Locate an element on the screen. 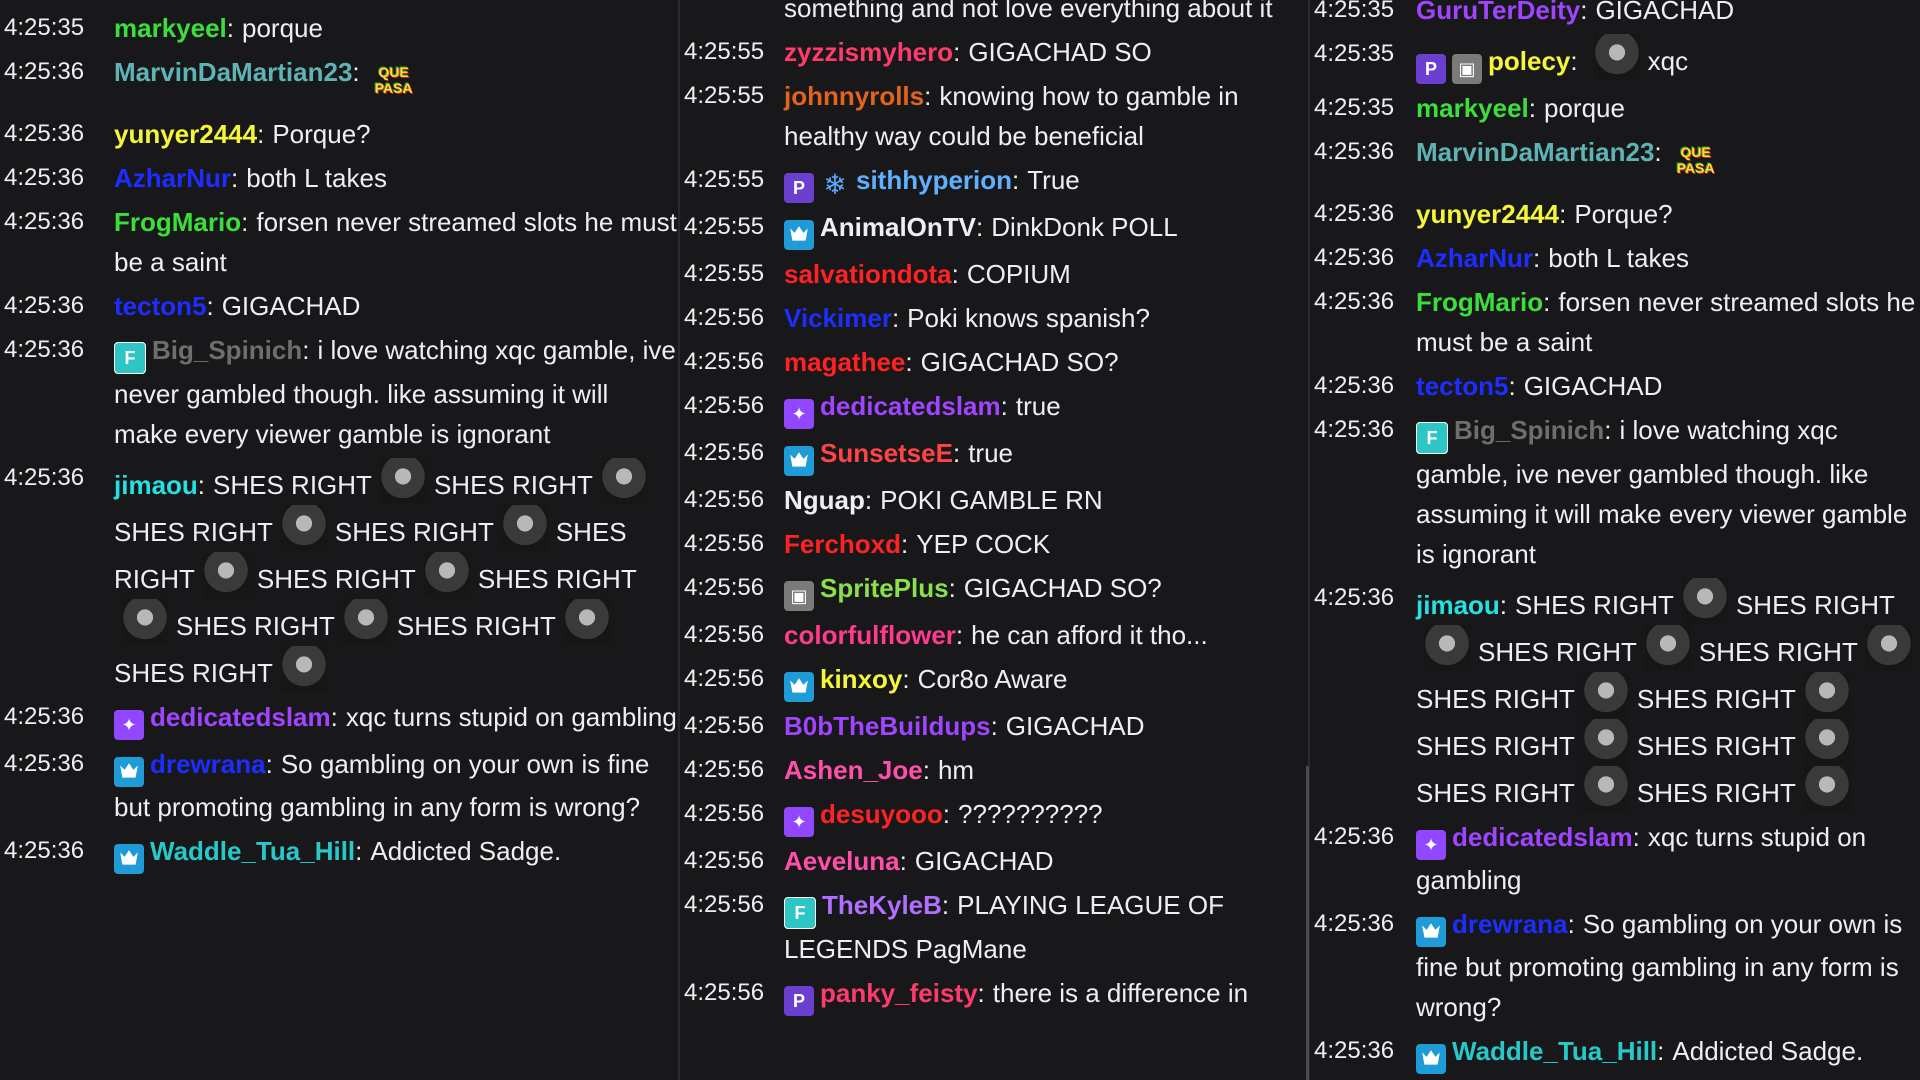 The image size is (1920, 1080). username-link: Nguap is located at coordinates (824, 500).